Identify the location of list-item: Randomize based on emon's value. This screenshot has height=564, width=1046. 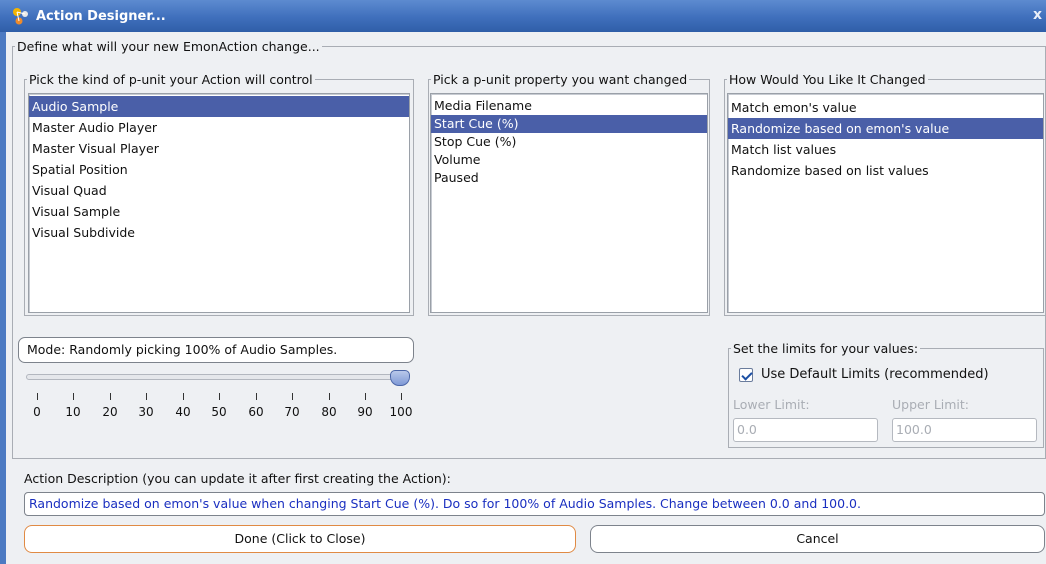
(885, 128).